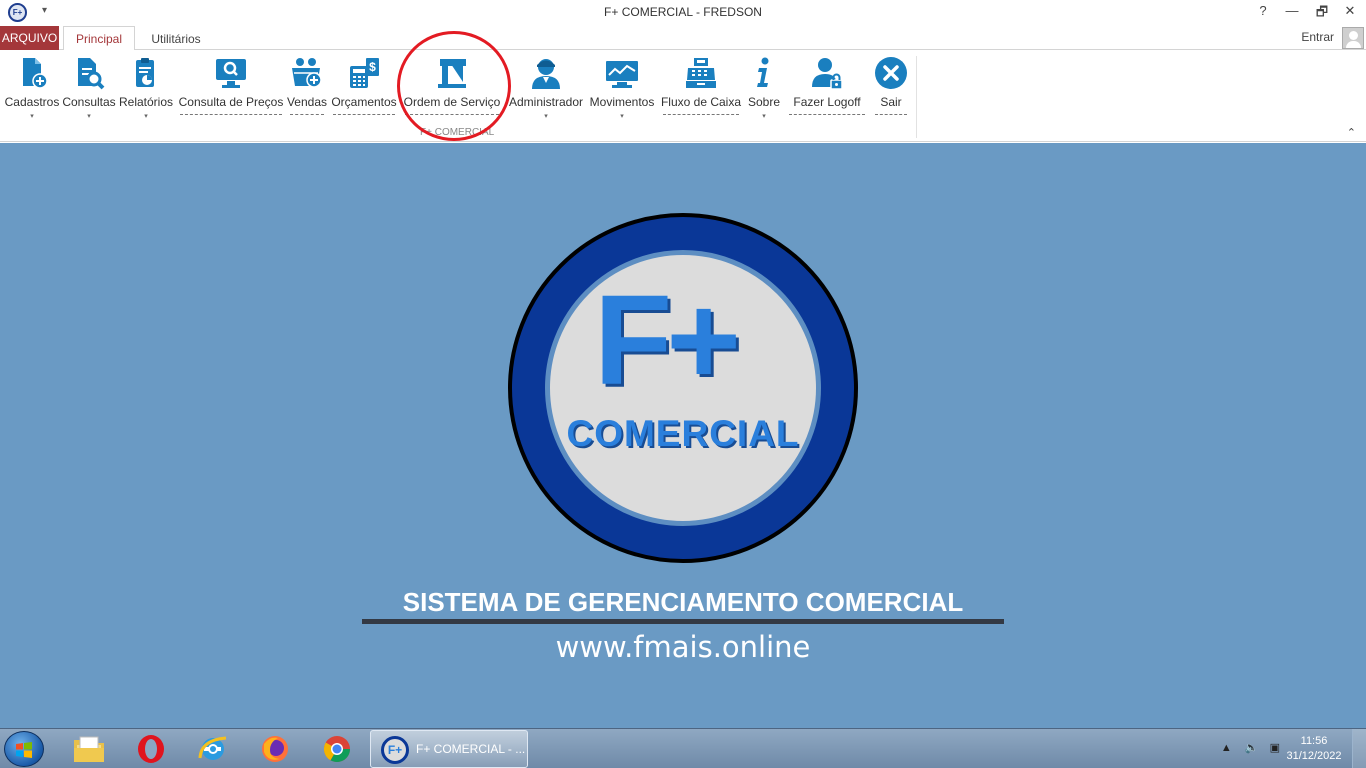 This screenshot has width=1366, height=768. I want to click on user-avatar-icon, so click(1353, 38).